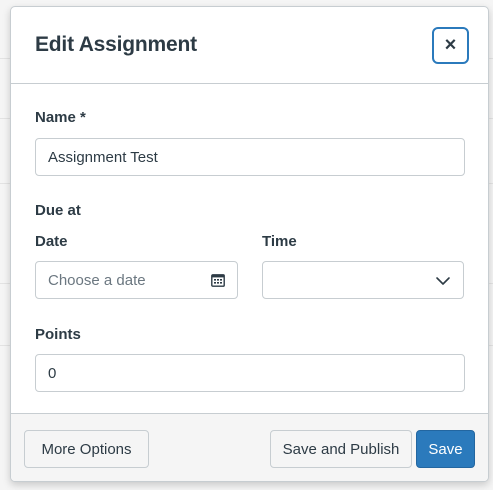 The width and height of the screenshot is (493, 490). What do you see at coordinates (52, 373) in the screenshot?
I see `points-input-value: 0` at bounding box center [52, 373].